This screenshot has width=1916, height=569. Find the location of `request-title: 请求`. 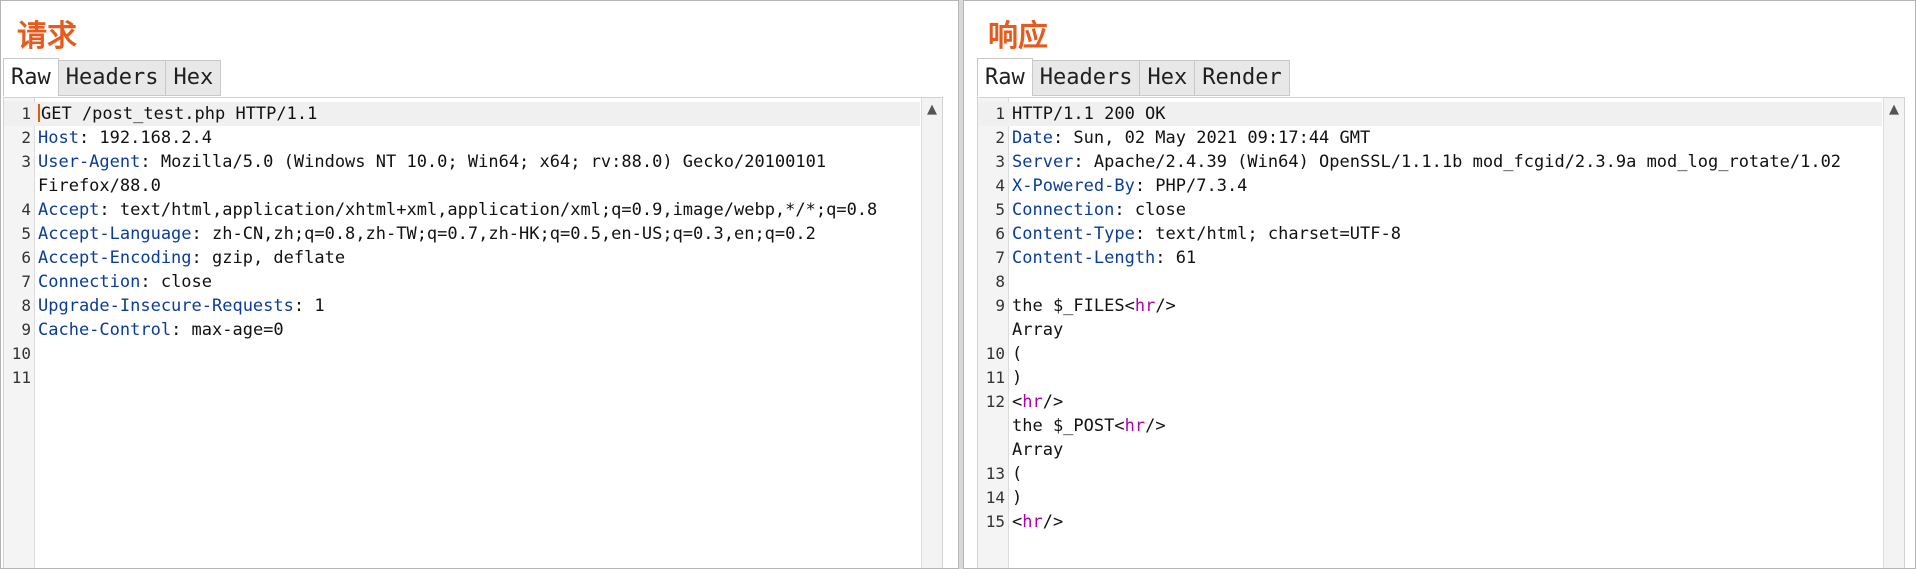

request-title: 请求 is located at coordinates (47, 36).